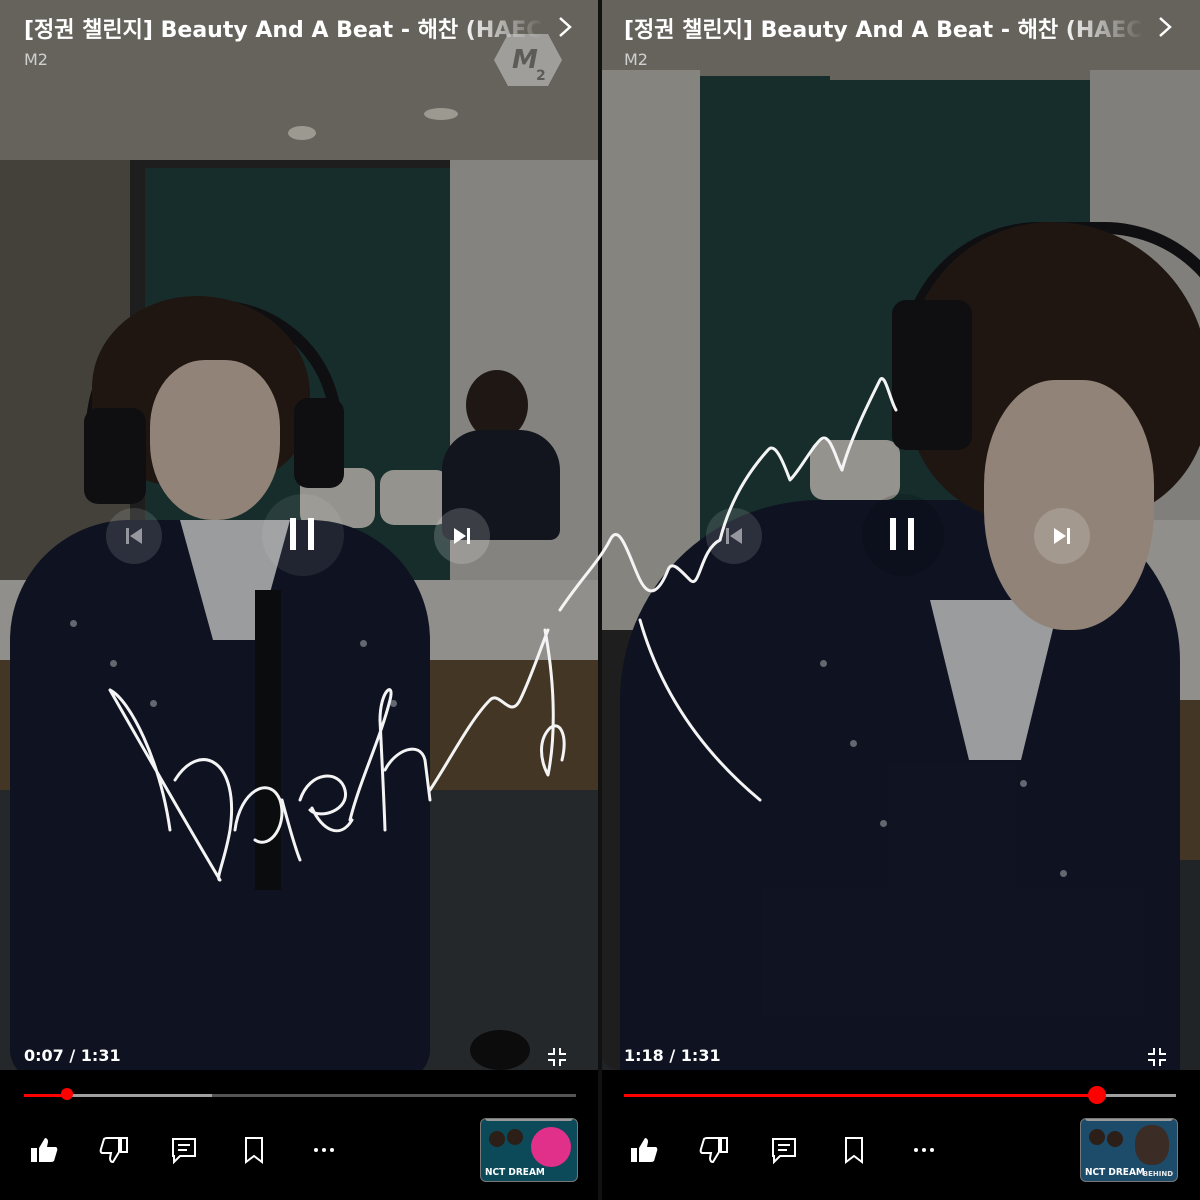  What do you see at coordinates (44, 1055) in the screenshot?
I see `current-time: 0:07` at bounding box center [44, 1055].